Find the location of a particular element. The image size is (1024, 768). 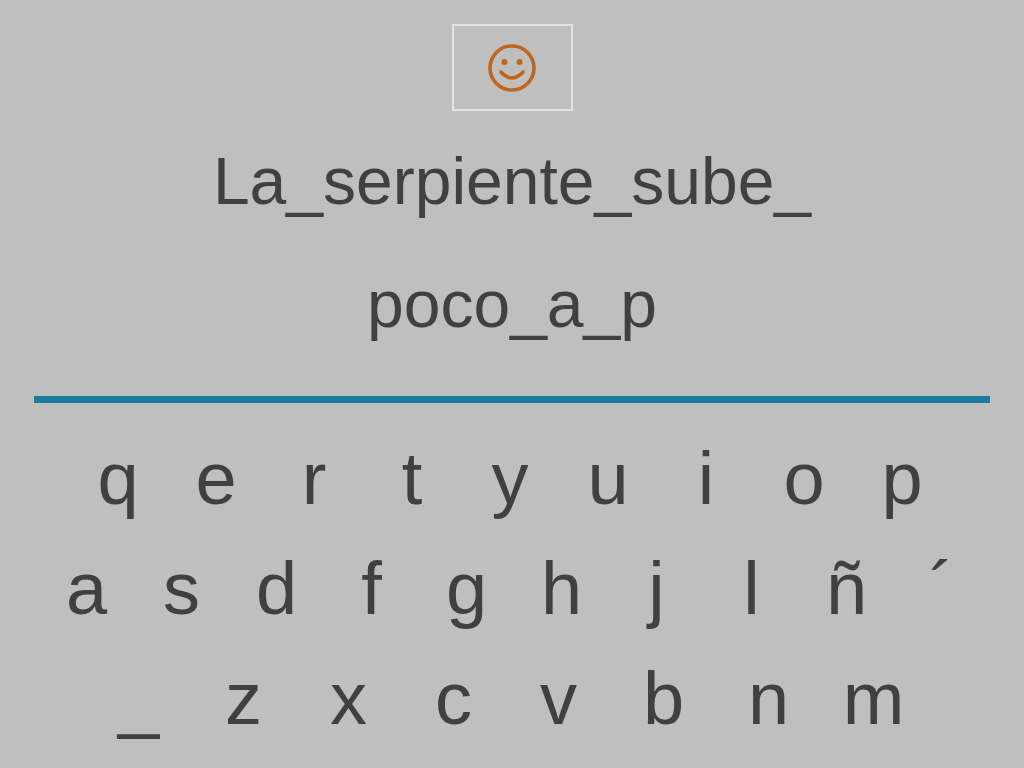

letter-key: d is located at coordinates (276, 589).